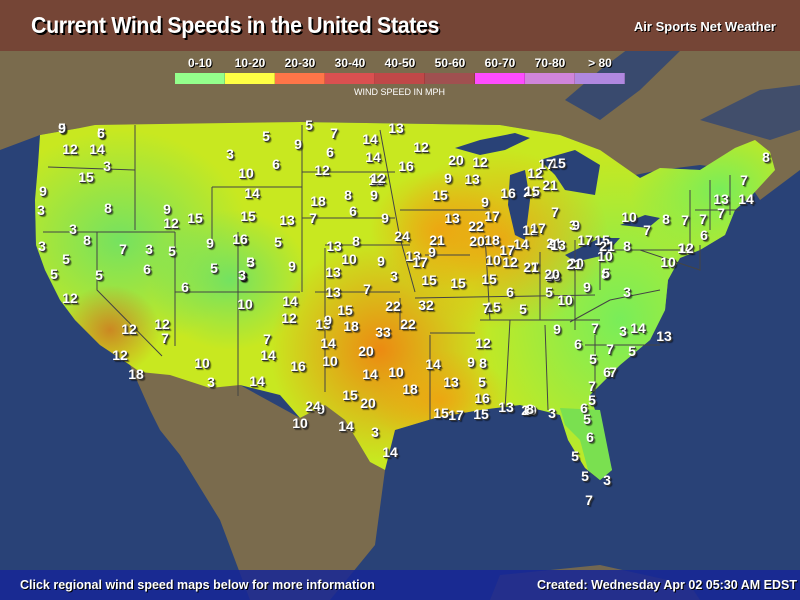 Image resolution: width=800 pixels, height=600 pixels. I want to click on wind-speed-reading: 33, so click(383, 332).